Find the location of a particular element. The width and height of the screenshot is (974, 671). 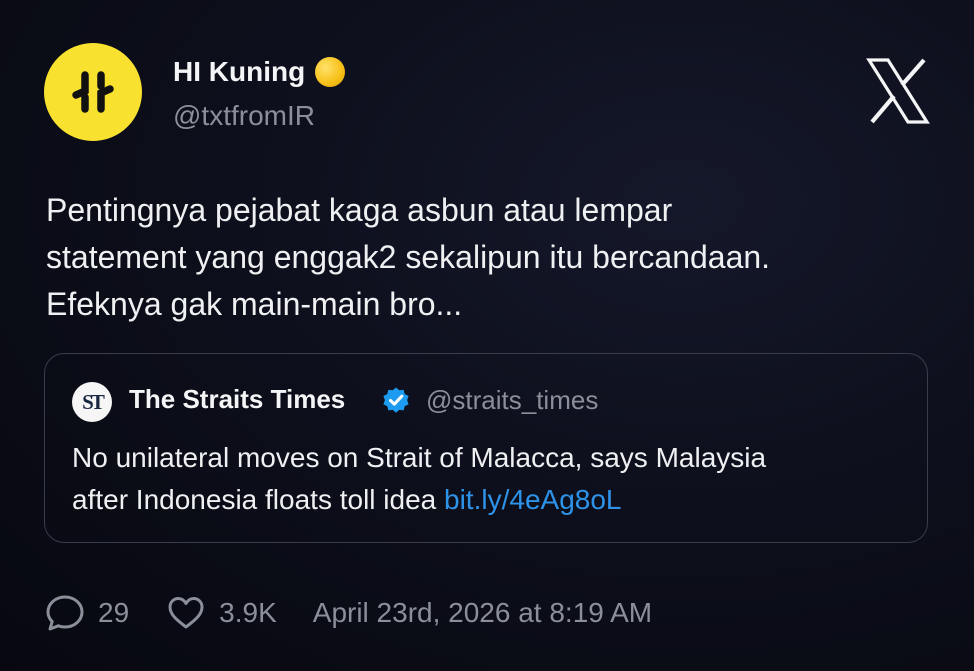

quoted-avatar-text: ST is located at coordinates (93, 401).